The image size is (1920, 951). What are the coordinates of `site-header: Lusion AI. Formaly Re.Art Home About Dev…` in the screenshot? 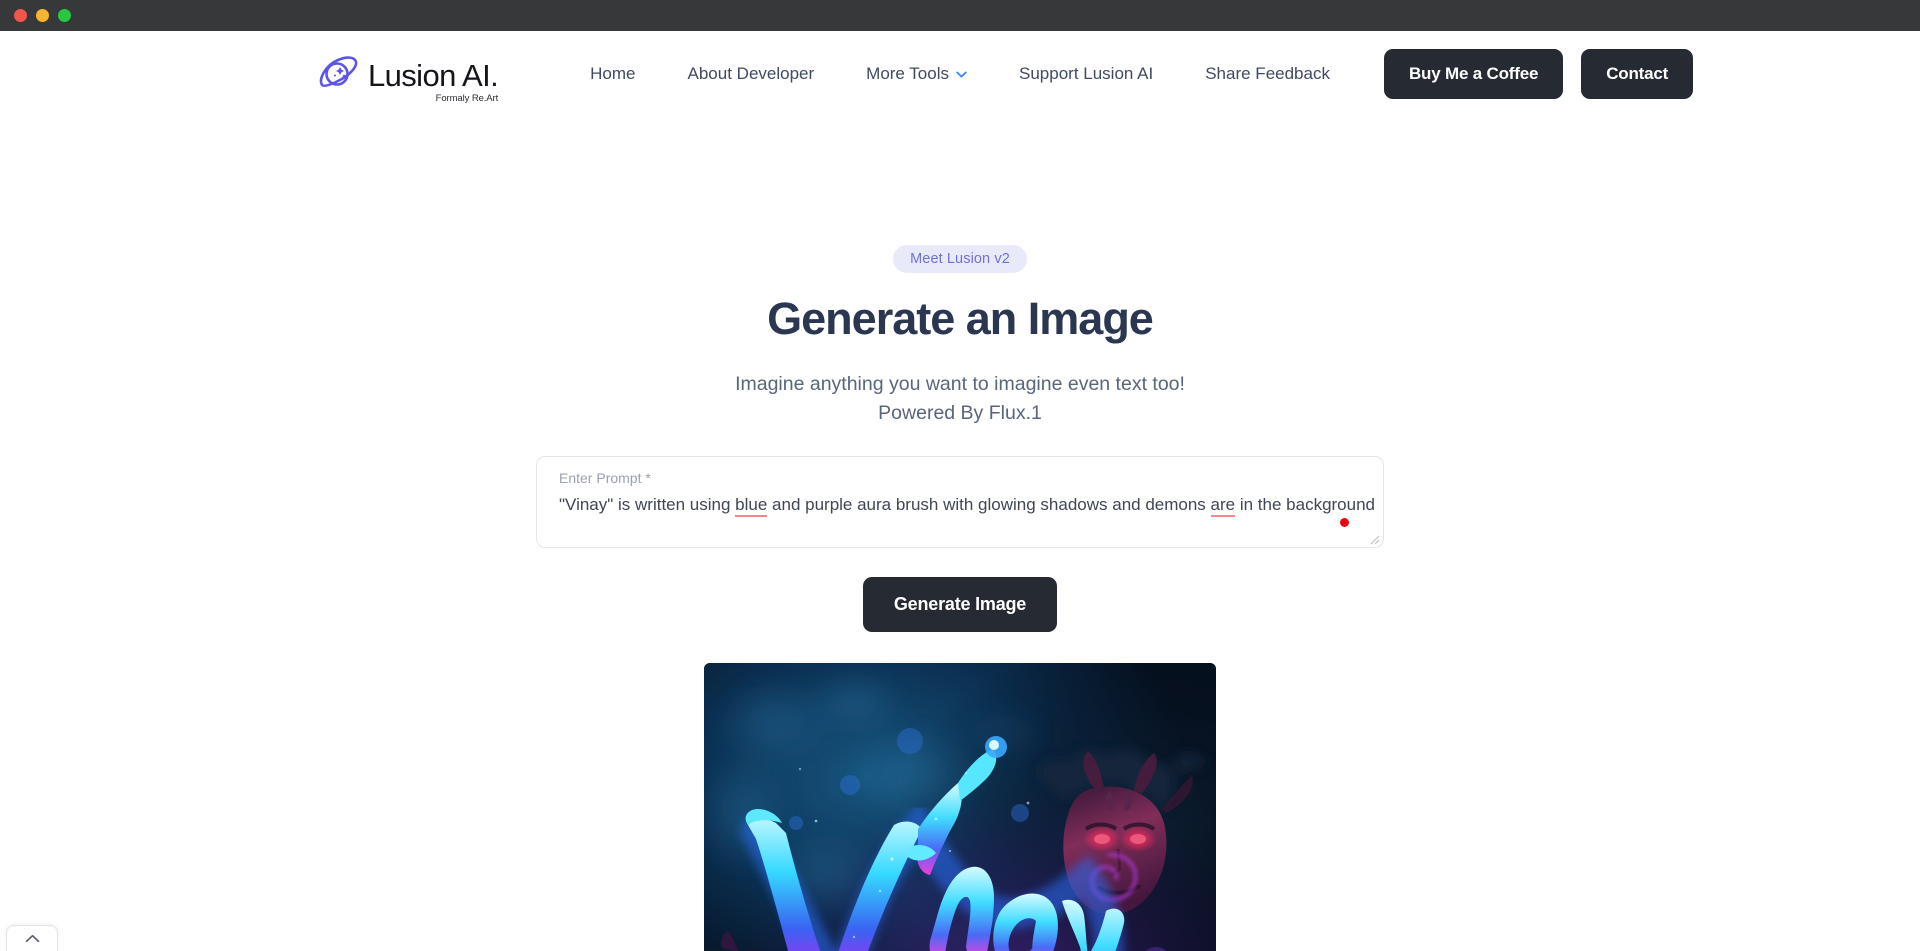 It's located at (960, 74).